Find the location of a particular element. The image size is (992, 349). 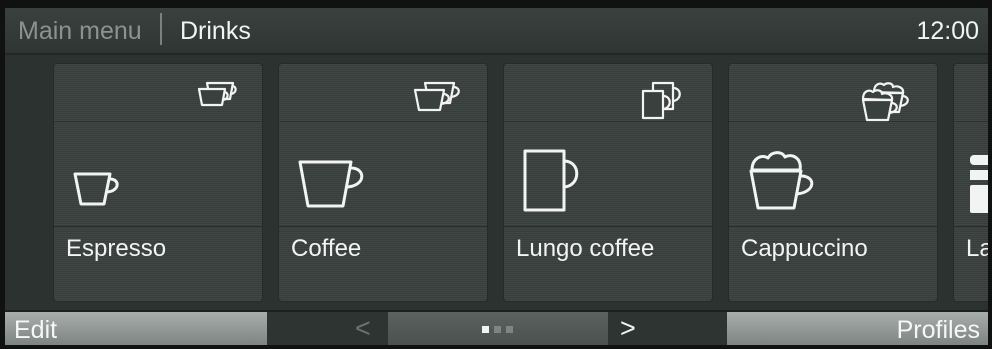

previous-page-button: < is located at coordinates (327, 328).